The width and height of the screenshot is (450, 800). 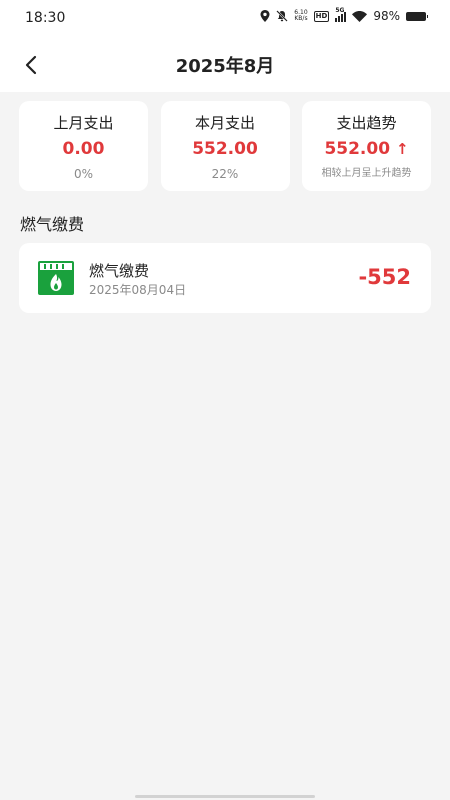 I want to click on stat-card-trend: 支出趋势 552.00 ↑ 相较上月呈上升趋势, so click(x=366, y=146).